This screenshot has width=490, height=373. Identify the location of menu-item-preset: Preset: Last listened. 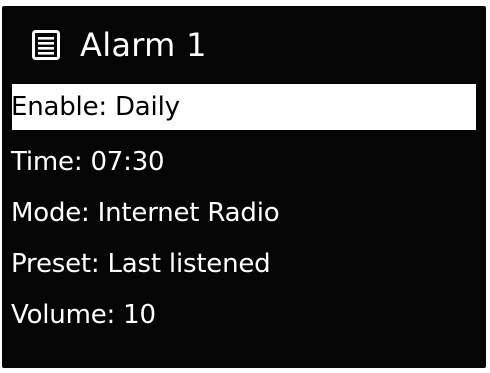
(243, 264).